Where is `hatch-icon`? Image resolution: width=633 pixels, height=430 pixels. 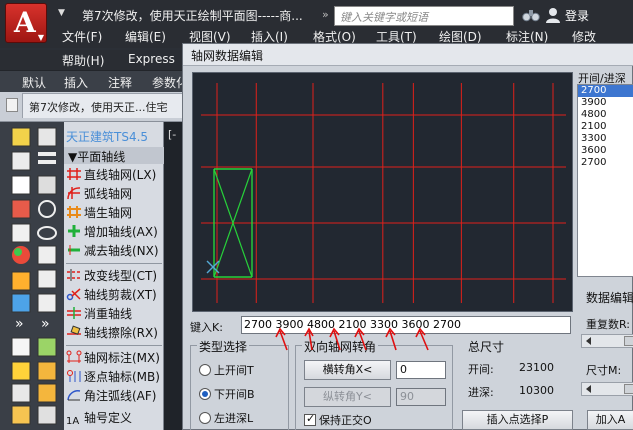
hatch-icon is located at coordinates (47, 255).